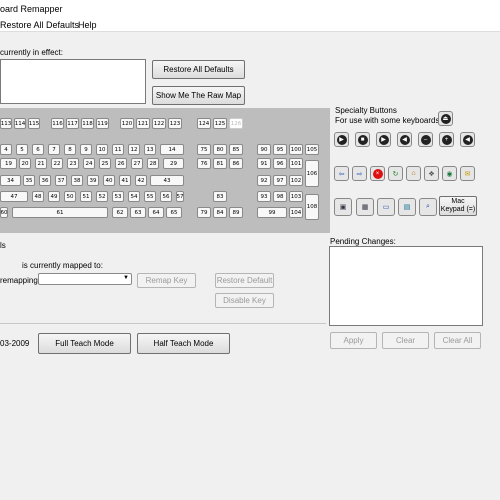 This screenshot has width=500, height=500. Describe the element at coordinates (264, 196) in the screenshot. I see `key-93: 93` at that location.